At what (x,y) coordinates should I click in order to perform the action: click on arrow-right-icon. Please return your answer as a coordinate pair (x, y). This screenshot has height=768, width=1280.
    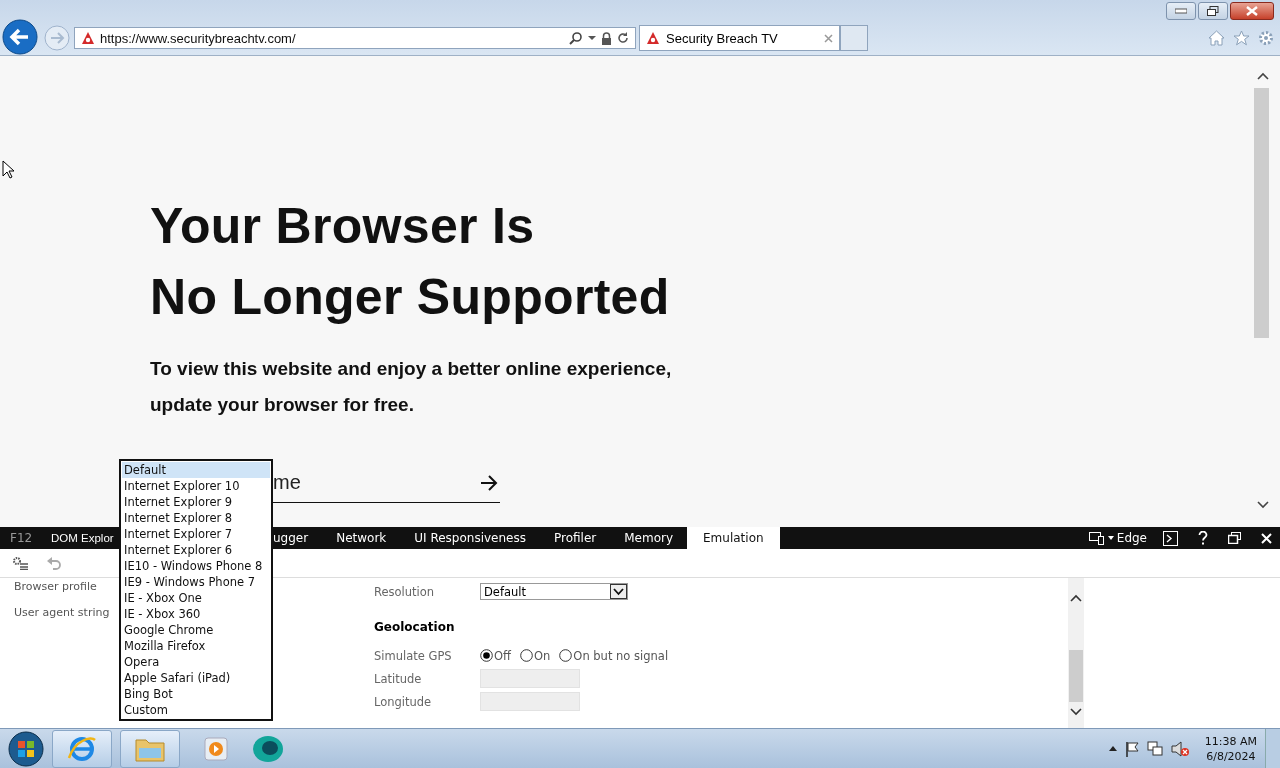
    Looking at the image, I should click on (489, 482).